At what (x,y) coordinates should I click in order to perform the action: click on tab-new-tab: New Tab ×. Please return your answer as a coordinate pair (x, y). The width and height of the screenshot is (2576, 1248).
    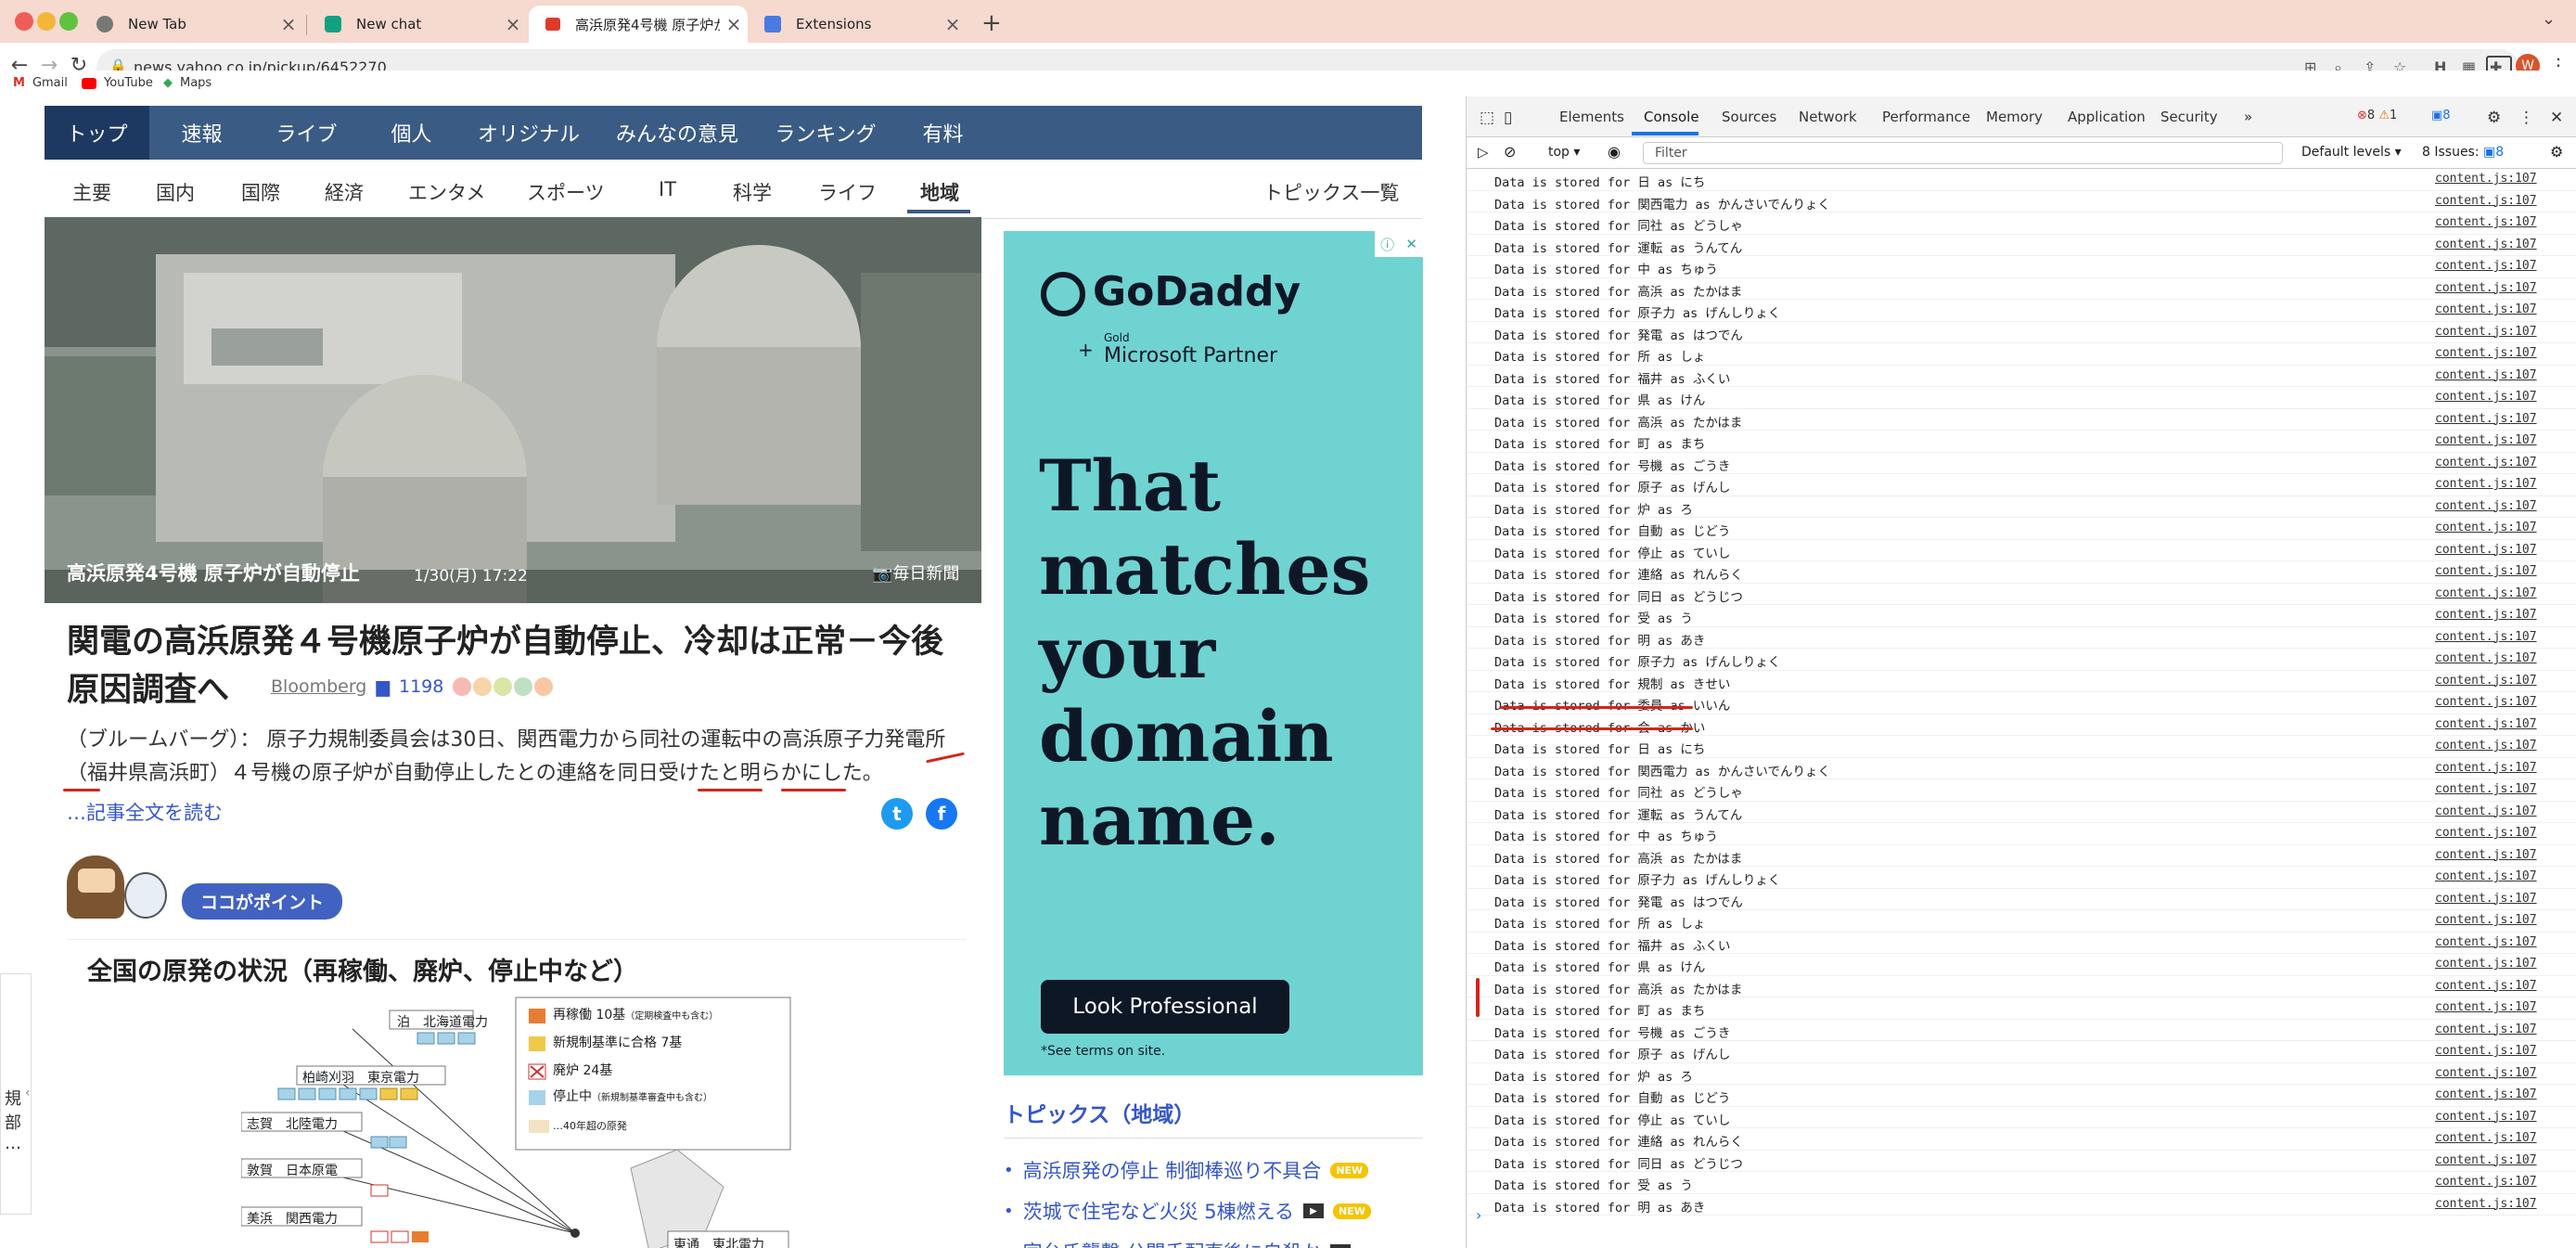
    Looking at the image, I should click on (191, 24).